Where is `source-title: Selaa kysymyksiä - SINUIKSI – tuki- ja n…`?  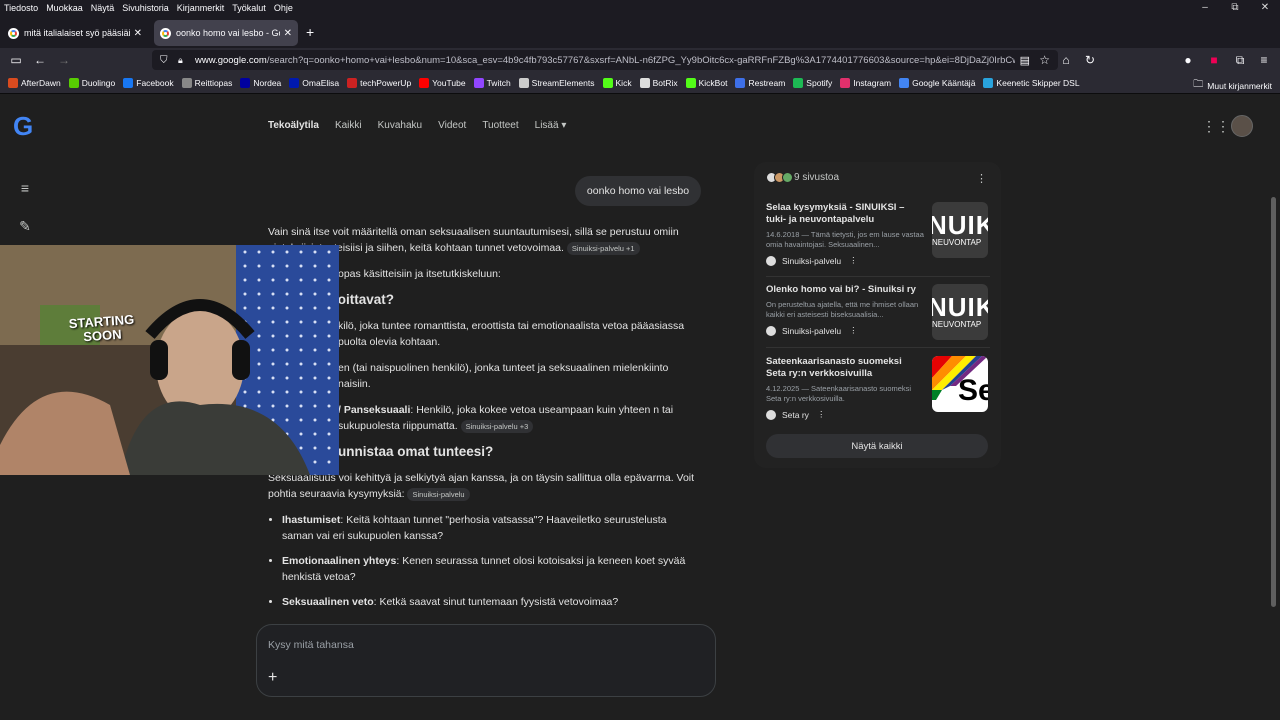 source-title: Selaa kysymyksiä - SINUIKSI – tuki- ja n… is located at coordinates (845, 214).